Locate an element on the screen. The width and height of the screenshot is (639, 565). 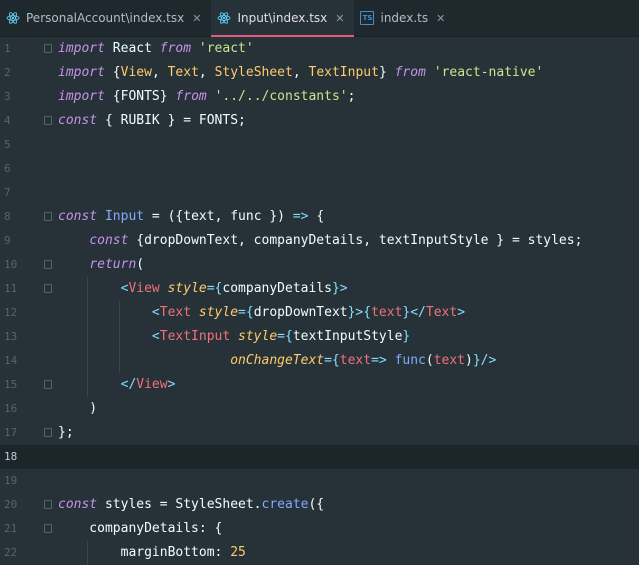
code-token: TextInput is located at coordinates (195, 336).